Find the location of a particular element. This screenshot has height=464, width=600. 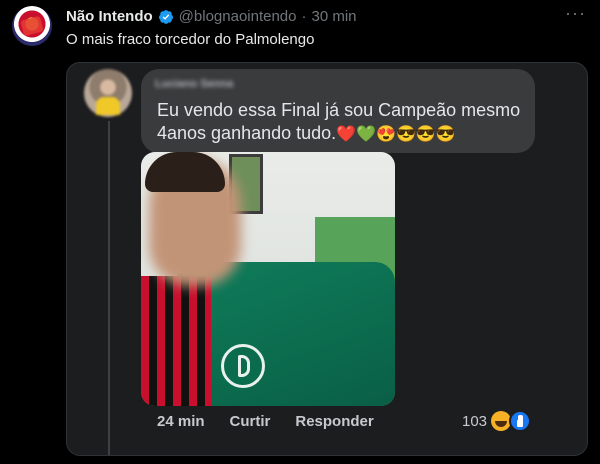

haha-icon is located at coordinates (501, 421).